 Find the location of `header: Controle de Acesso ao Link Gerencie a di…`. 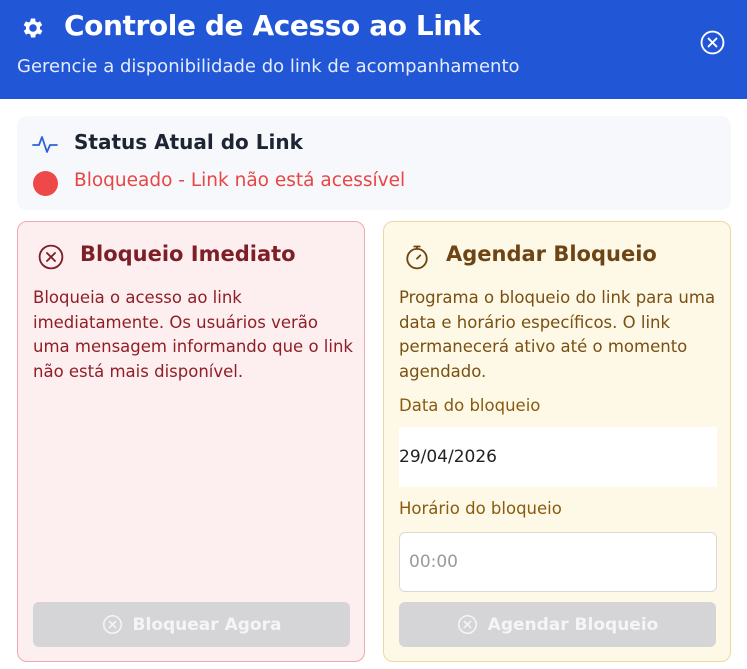

header: Controle de Acesso ao Link Gerencie a di… is located at coordinates (373, 49).